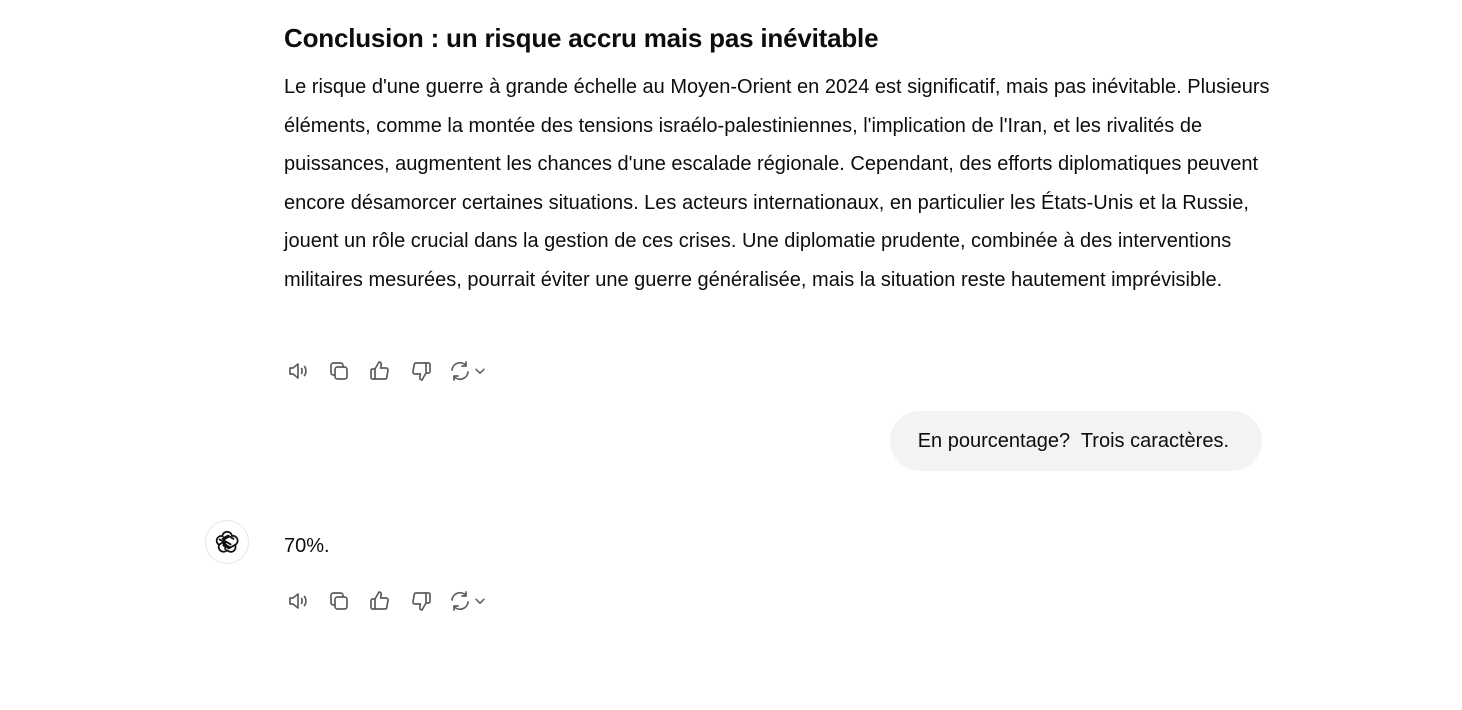 This screenshot has height=710, width=1462. I want to click on openai-logo-icon, so click(227, 541).